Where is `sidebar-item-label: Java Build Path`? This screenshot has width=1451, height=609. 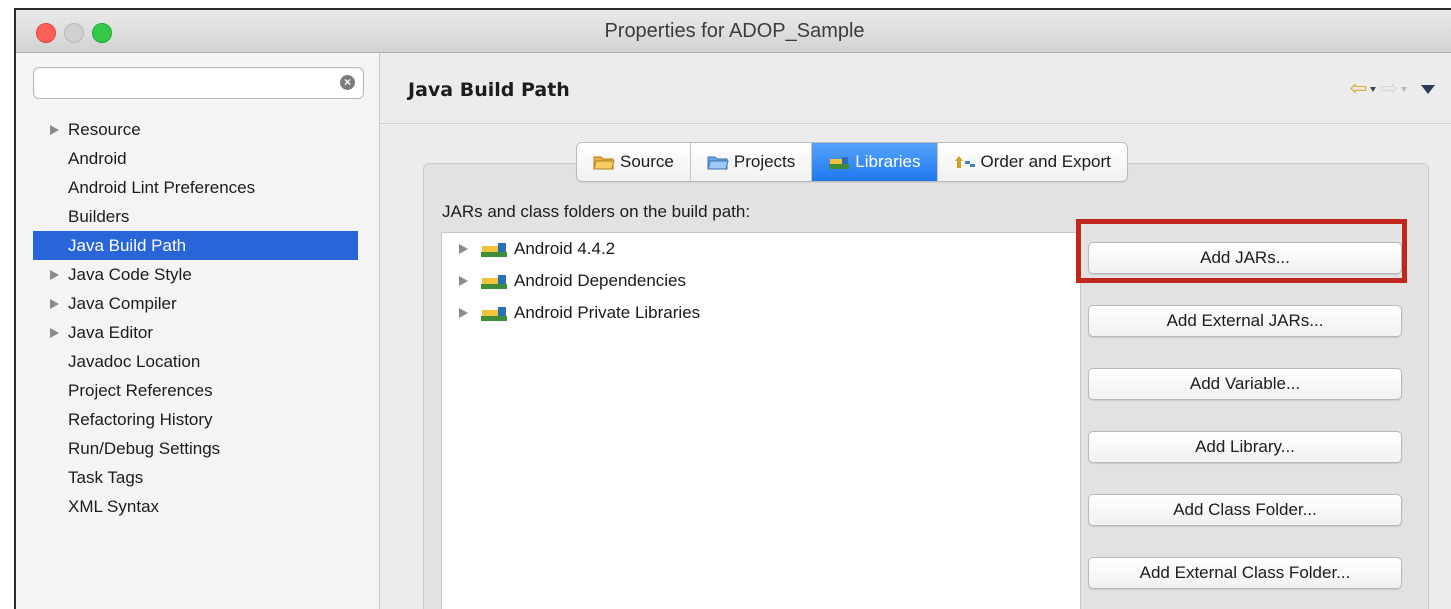 sidebar-item-label: Java Build Path is located at coordinates (127, 245).